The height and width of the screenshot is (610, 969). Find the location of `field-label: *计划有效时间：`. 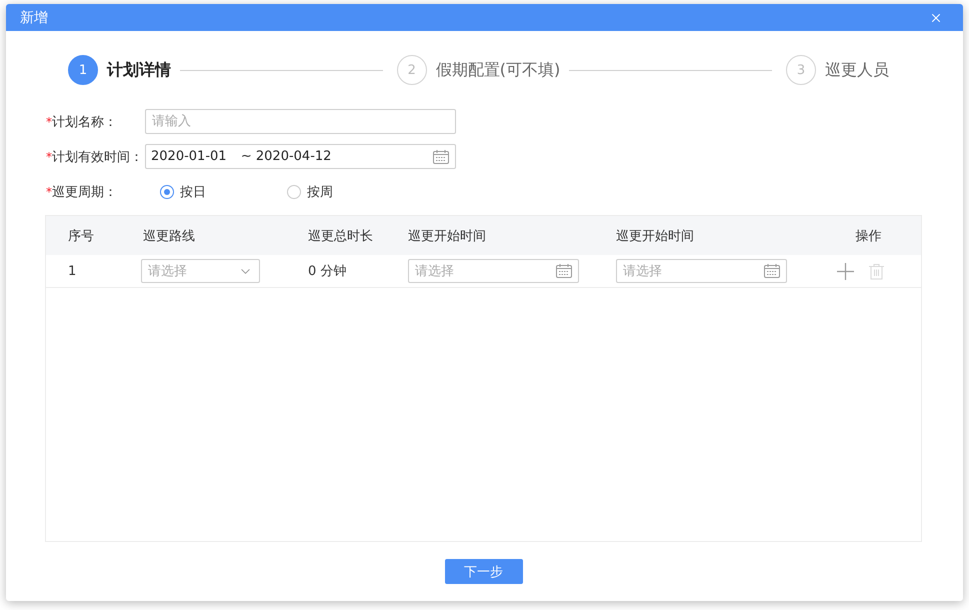

field-label: *计划有效时间： is located at coordinates (95, 157).